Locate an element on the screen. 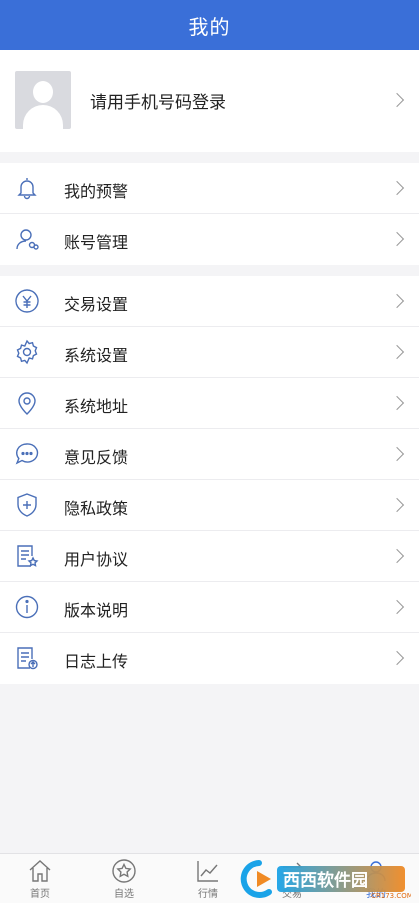  menu-label: 隐私政策 is located at coordinates (96, 508).